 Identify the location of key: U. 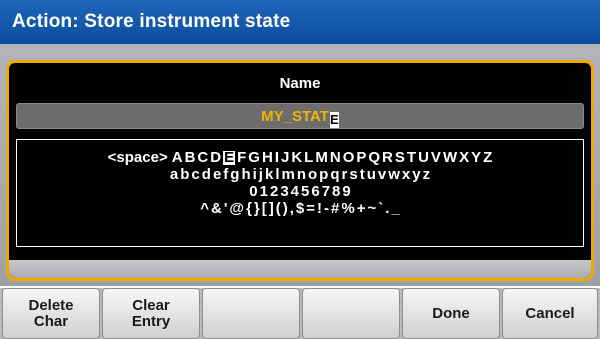
(423, 157).